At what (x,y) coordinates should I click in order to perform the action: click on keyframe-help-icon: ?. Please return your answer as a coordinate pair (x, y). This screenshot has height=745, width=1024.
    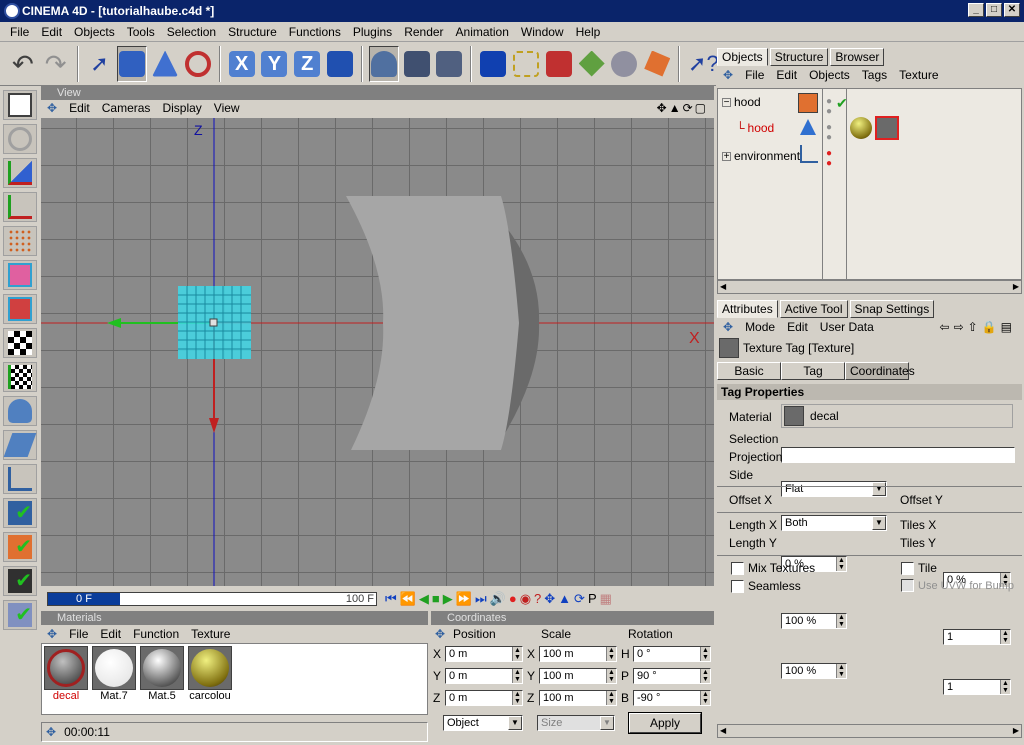
    Looking at the image, I should click on (537, 599).